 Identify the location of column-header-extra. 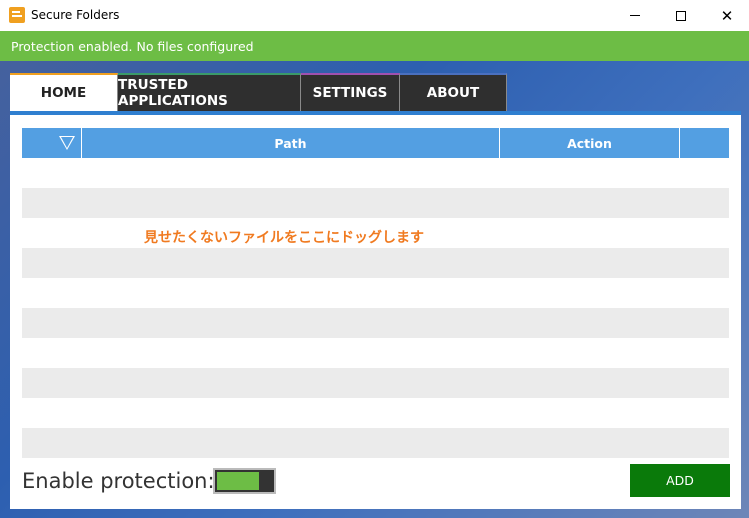
(704, 143).